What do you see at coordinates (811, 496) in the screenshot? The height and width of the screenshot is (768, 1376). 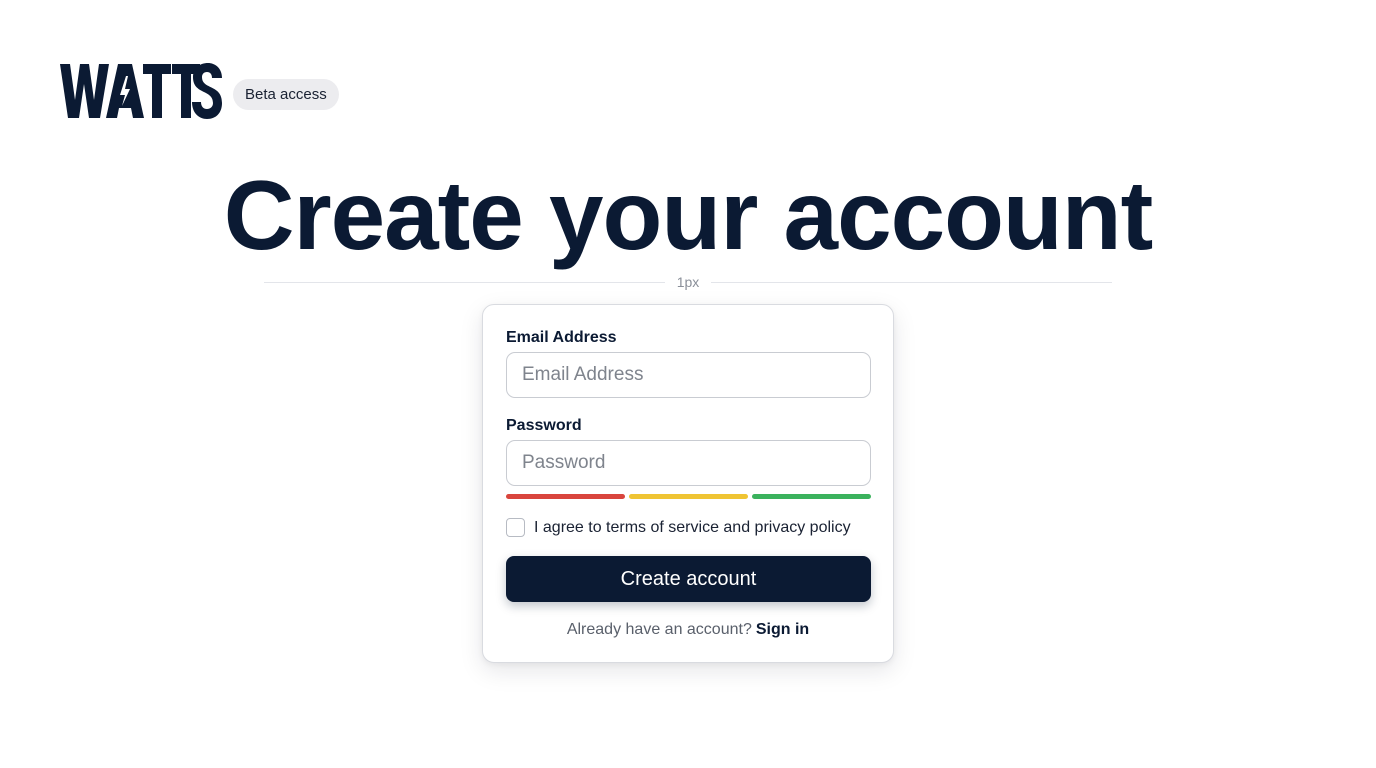 I see `strength-segment-strong` at bounding box center [811, 496].